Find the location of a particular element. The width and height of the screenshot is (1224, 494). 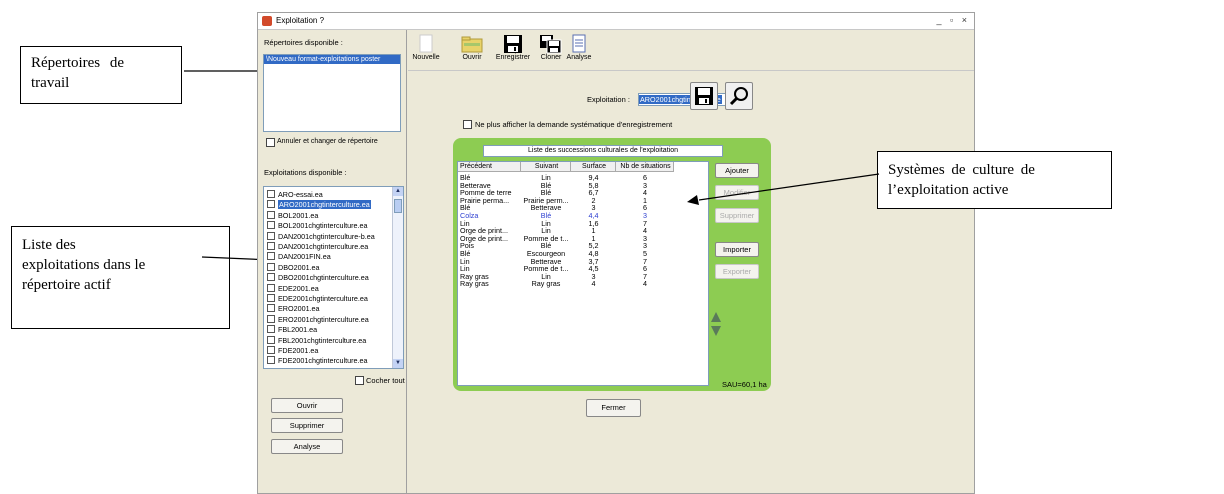

exploitation-item: FDE2001chgtinterculture.ea is located at coordinates (317, 360).